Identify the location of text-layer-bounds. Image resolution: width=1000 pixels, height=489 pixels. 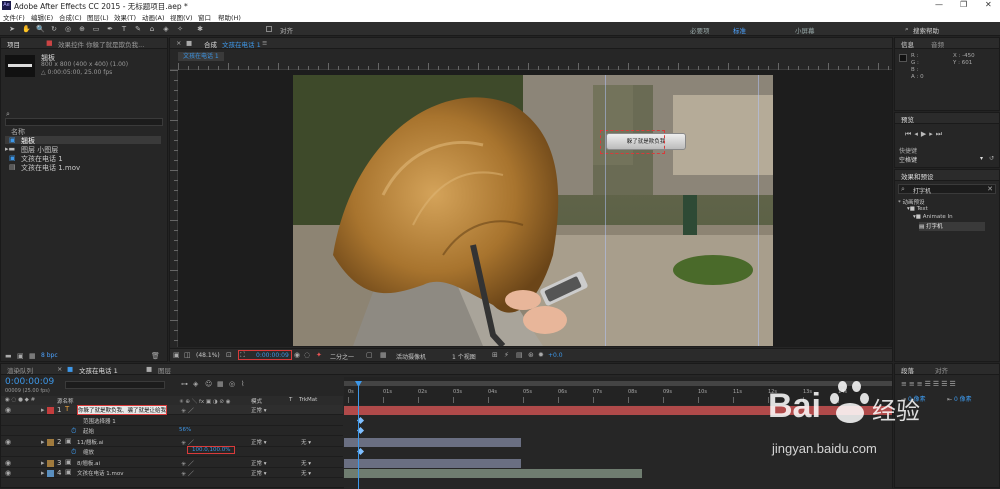
(632, 142).